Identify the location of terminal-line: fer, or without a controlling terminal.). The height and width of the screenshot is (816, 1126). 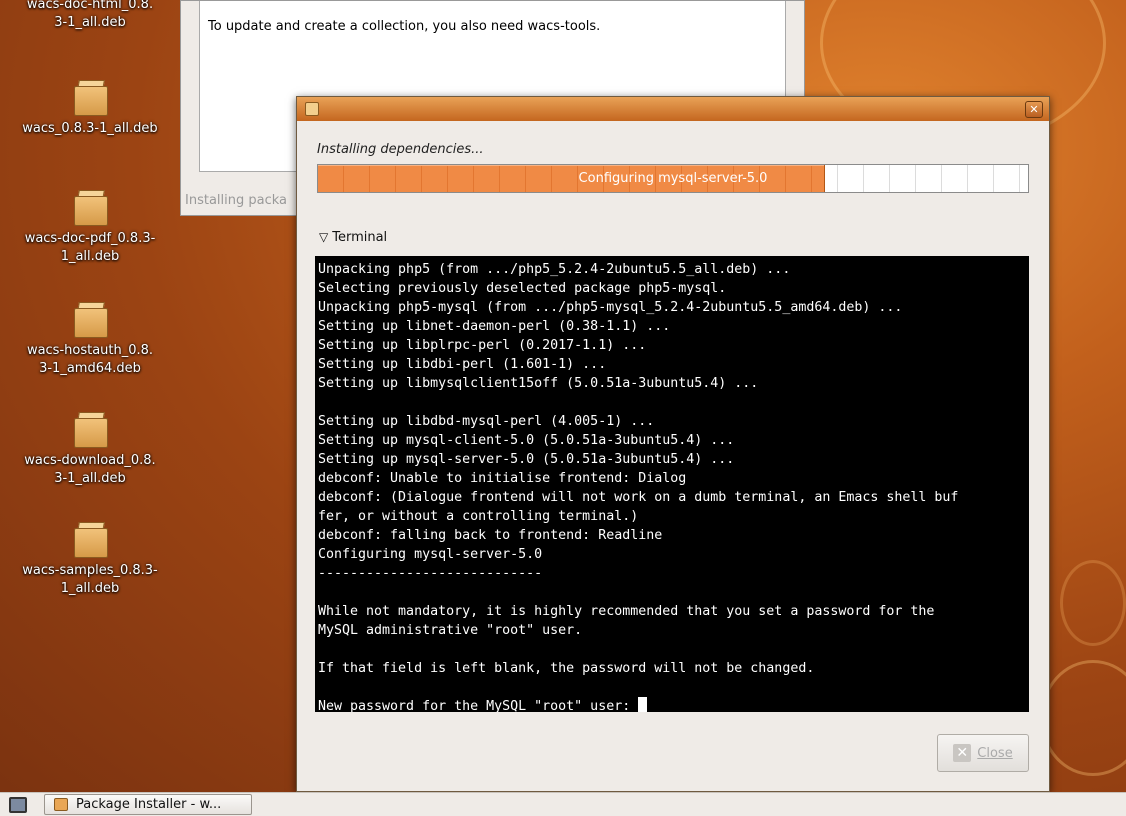
(478, 516).